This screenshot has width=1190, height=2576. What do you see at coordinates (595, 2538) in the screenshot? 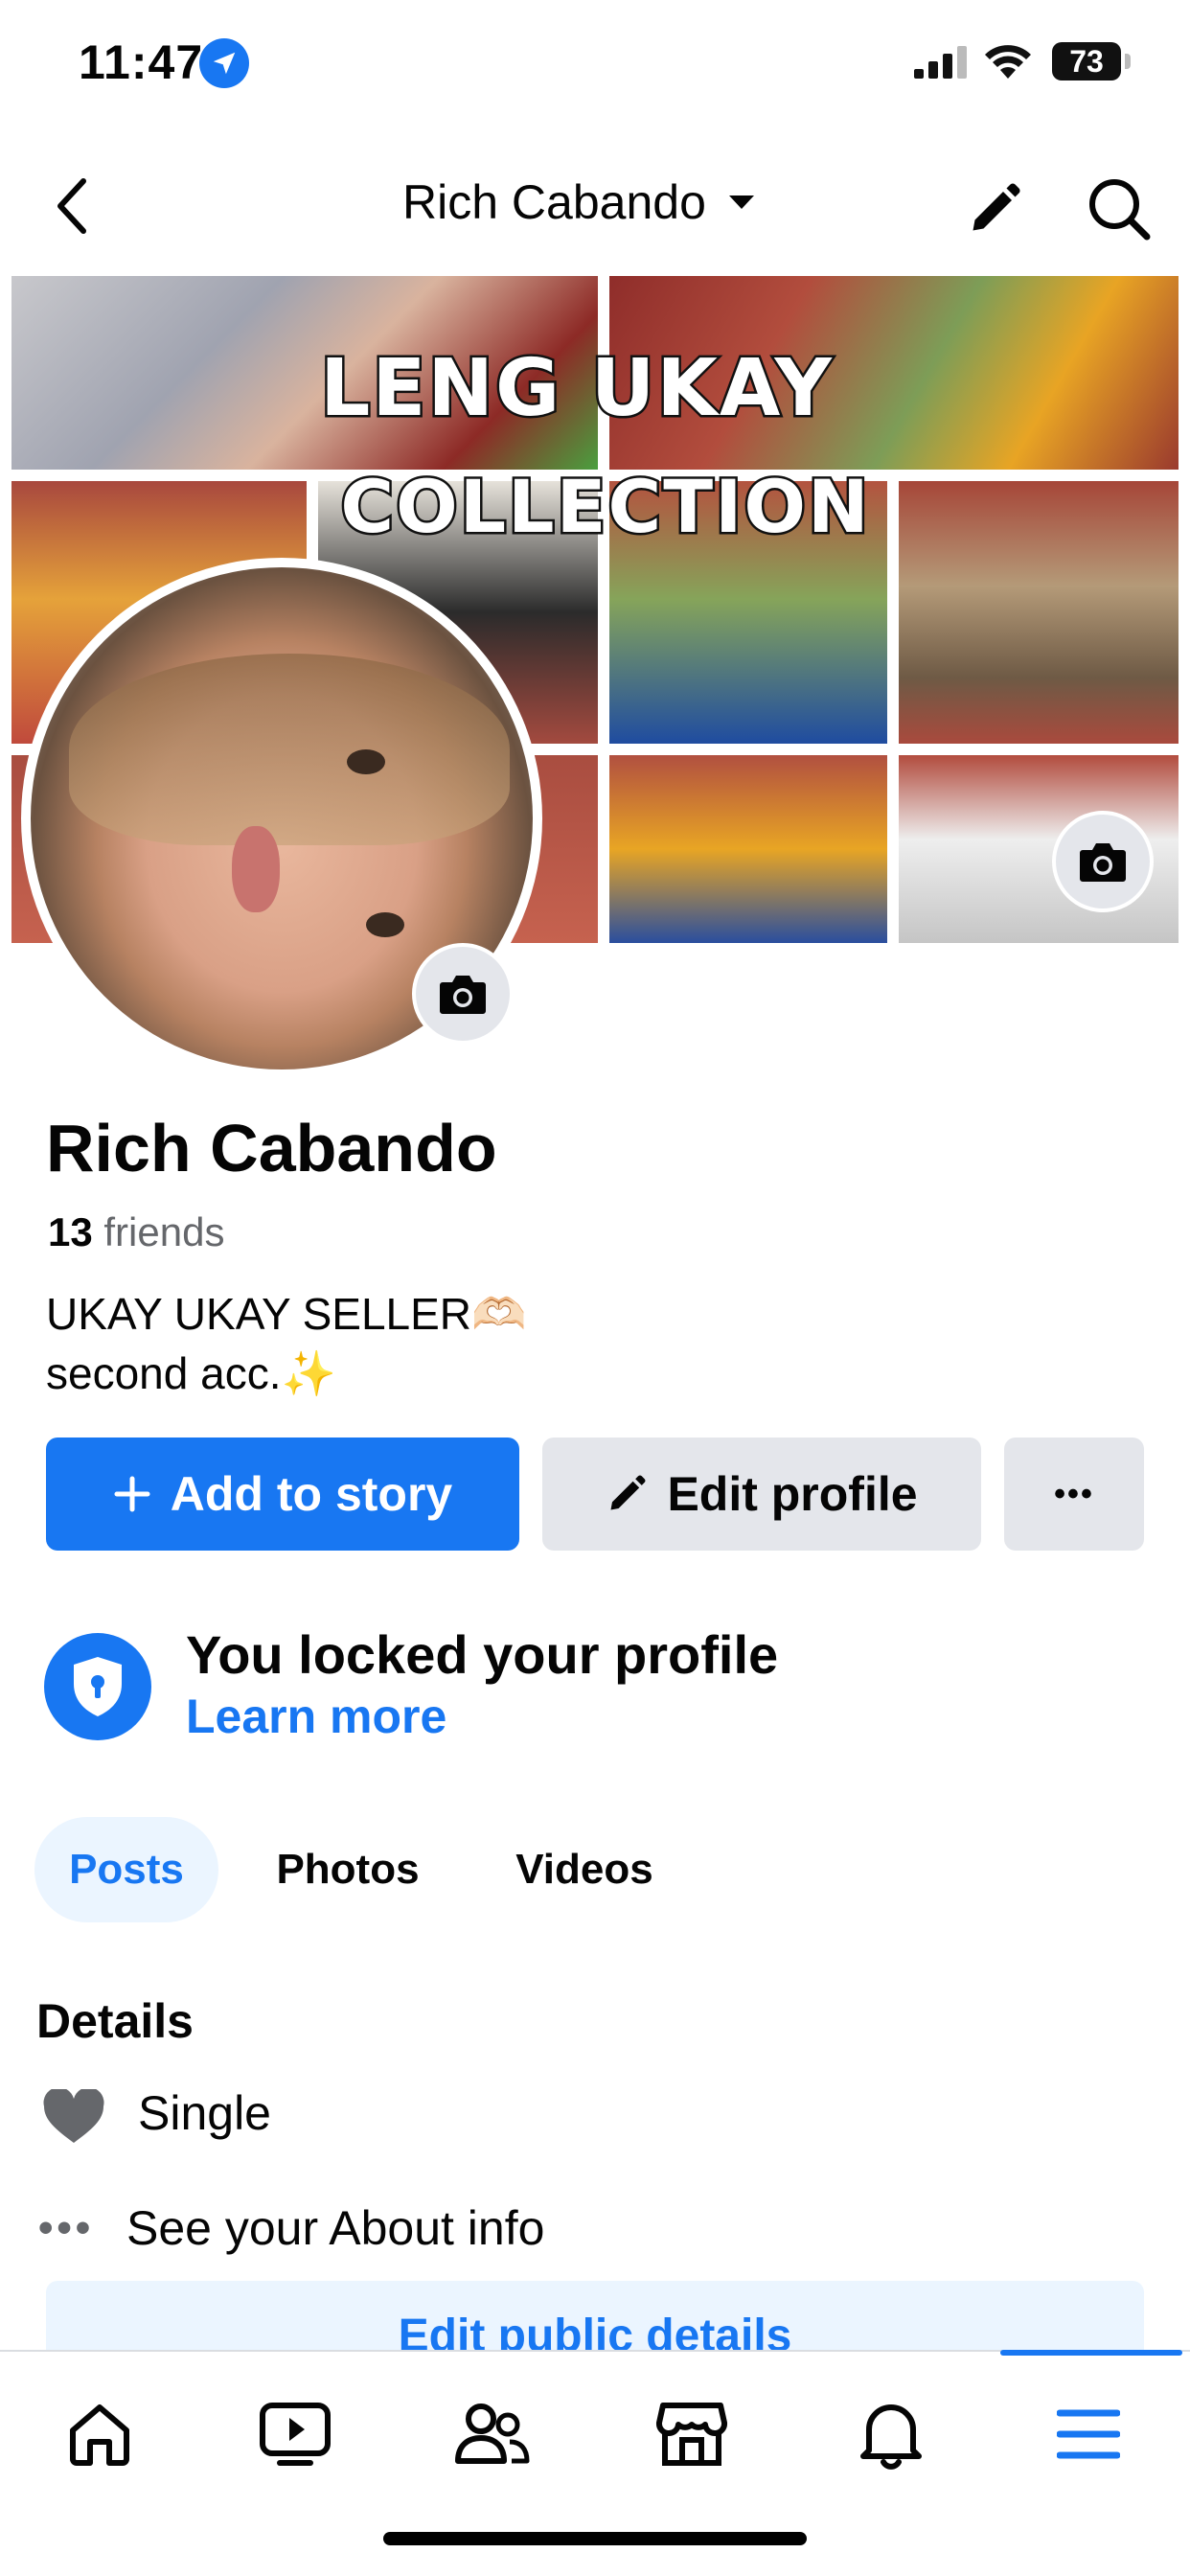
I see `home-indicator` at bounding box center [595, 2538].